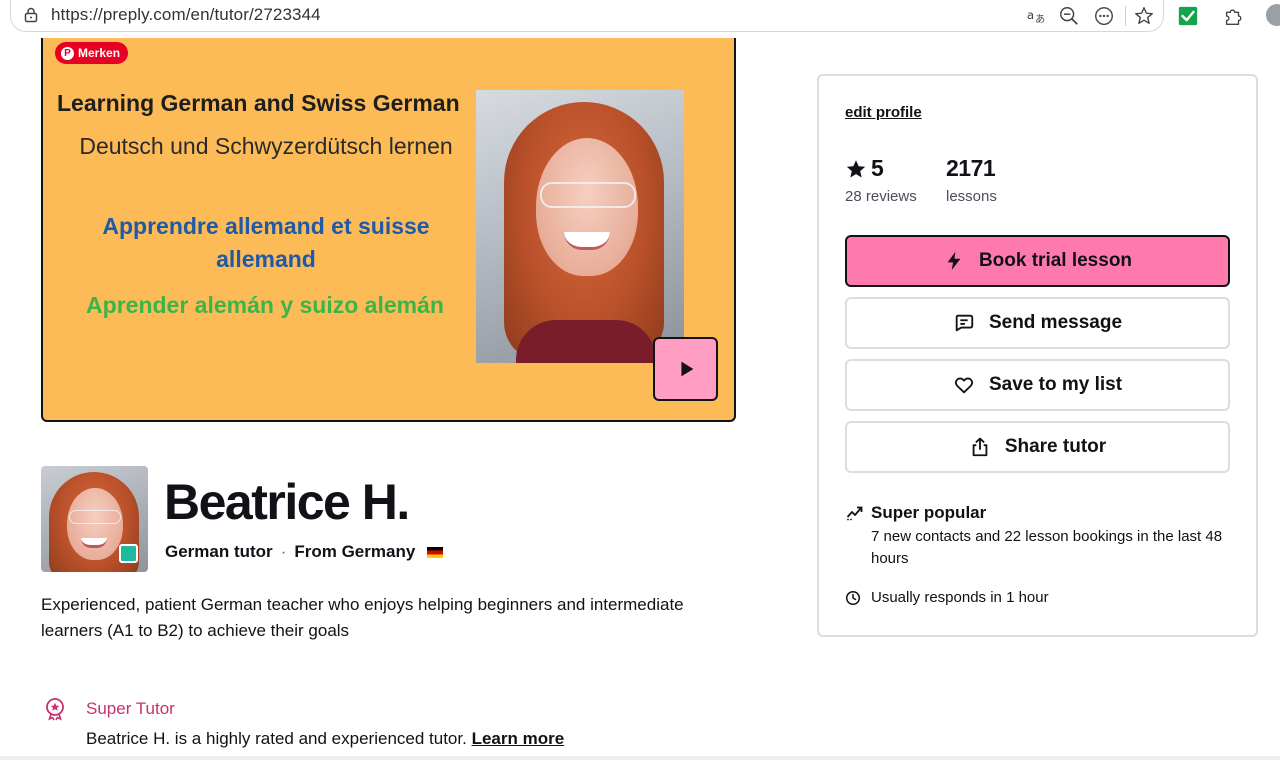 The height and width of the screenshot is (760, 1280). Describe the element at coordinates (971, 168) in the screenshot. I see `lessons-count: 2171` at that location.